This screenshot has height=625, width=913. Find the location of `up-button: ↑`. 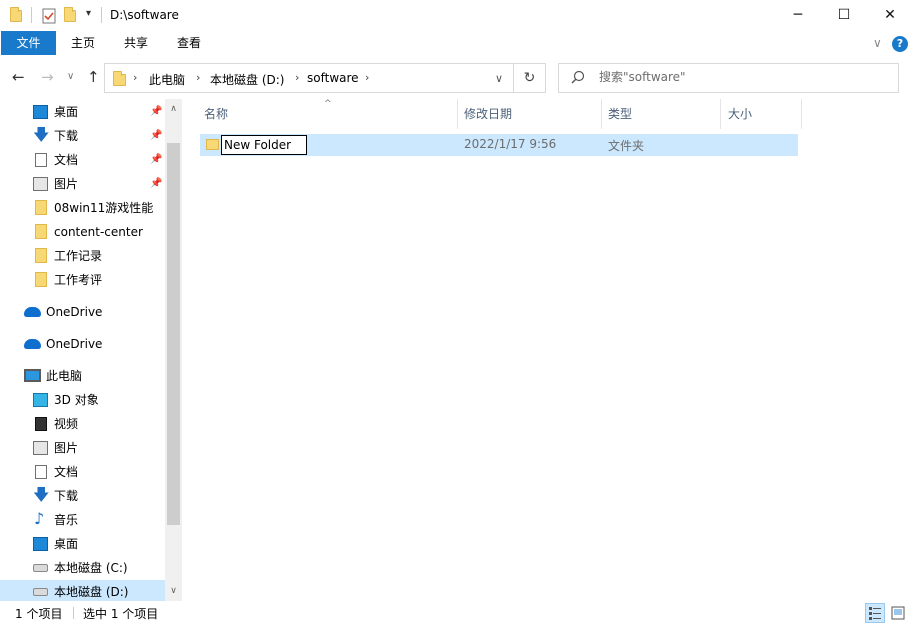

up-button: ↑ is located at coordinates (93, 77).